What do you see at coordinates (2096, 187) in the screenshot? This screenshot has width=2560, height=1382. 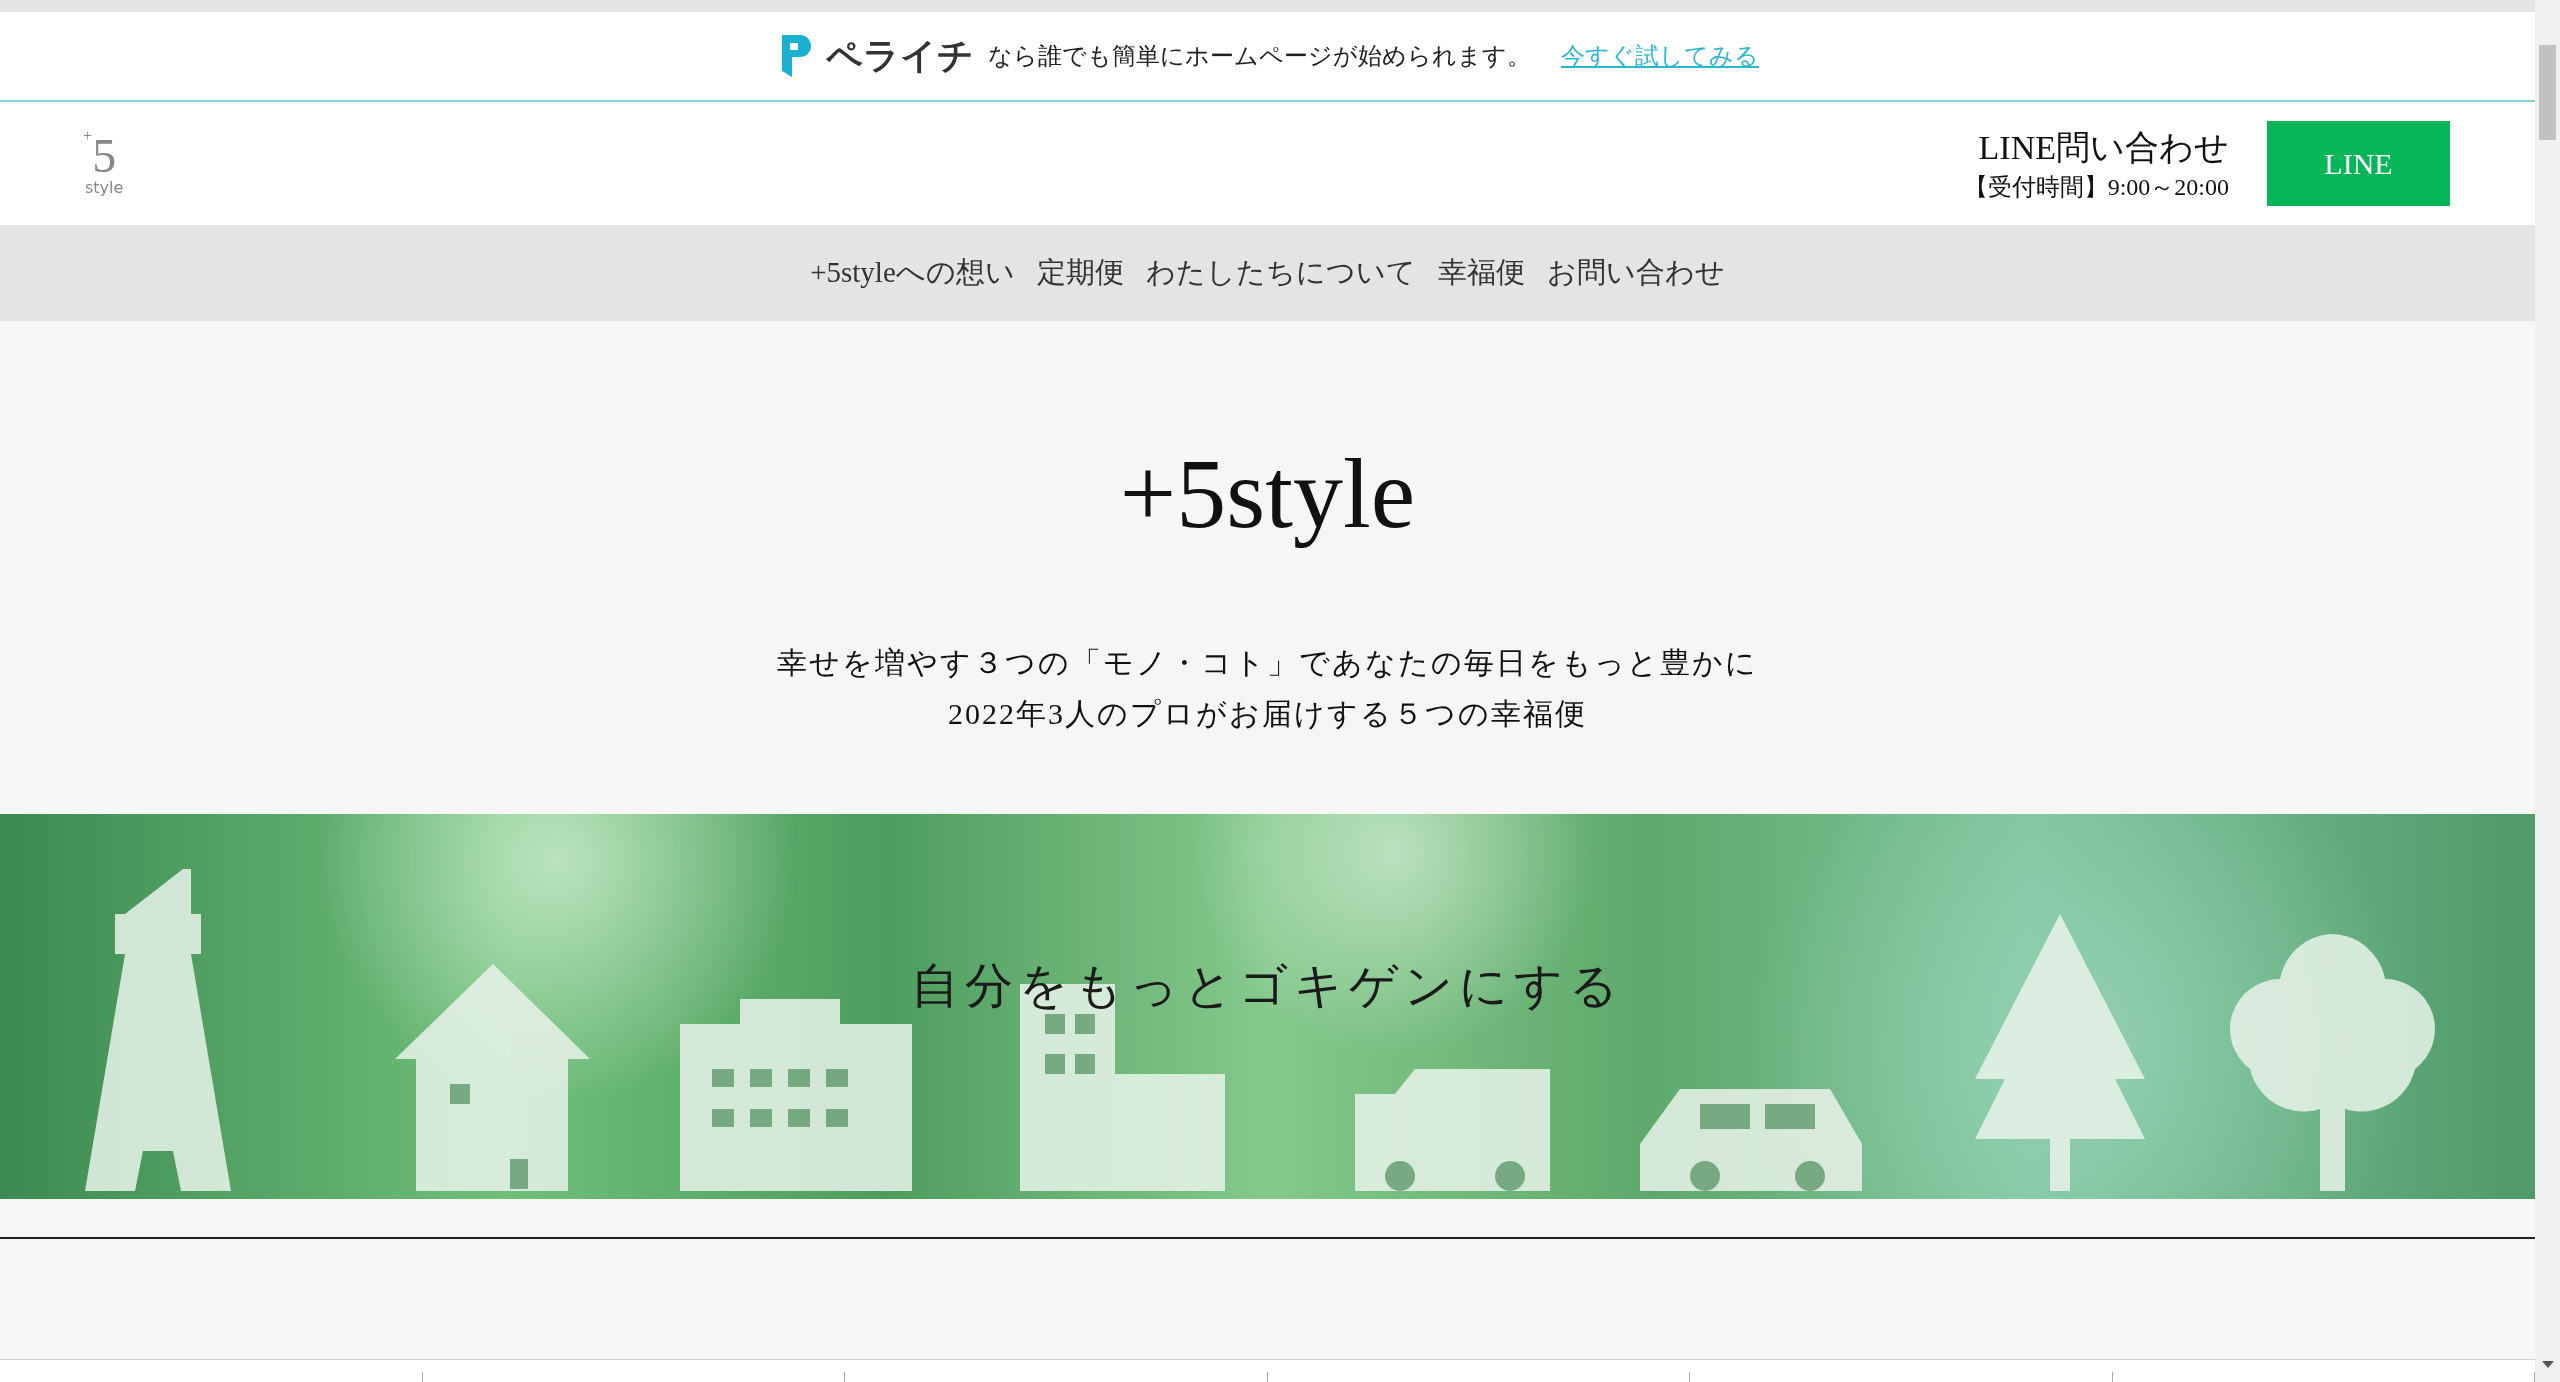 I see `contact-hours: 【受付時間】9:00～20:00` at bounding box center [2096, 187].